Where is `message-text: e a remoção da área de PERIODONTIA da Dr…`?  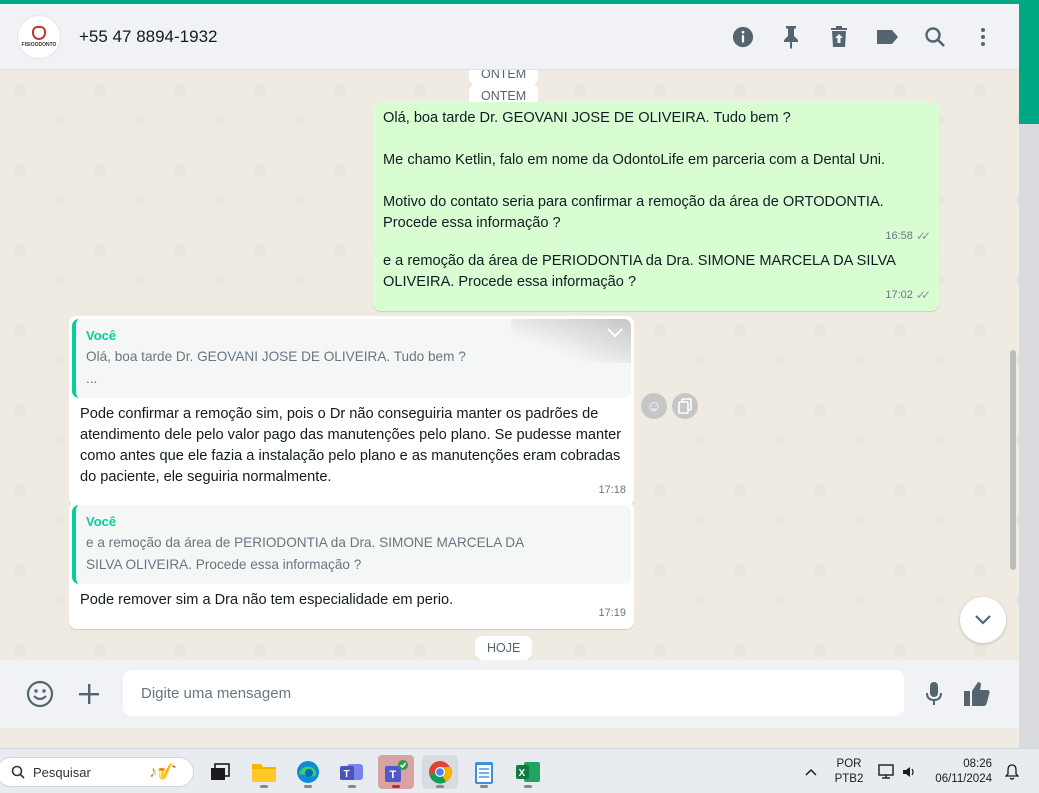
message-text: e a remoção da área de PERIODONTIA da Dr… is located at coordinates (641, 271).